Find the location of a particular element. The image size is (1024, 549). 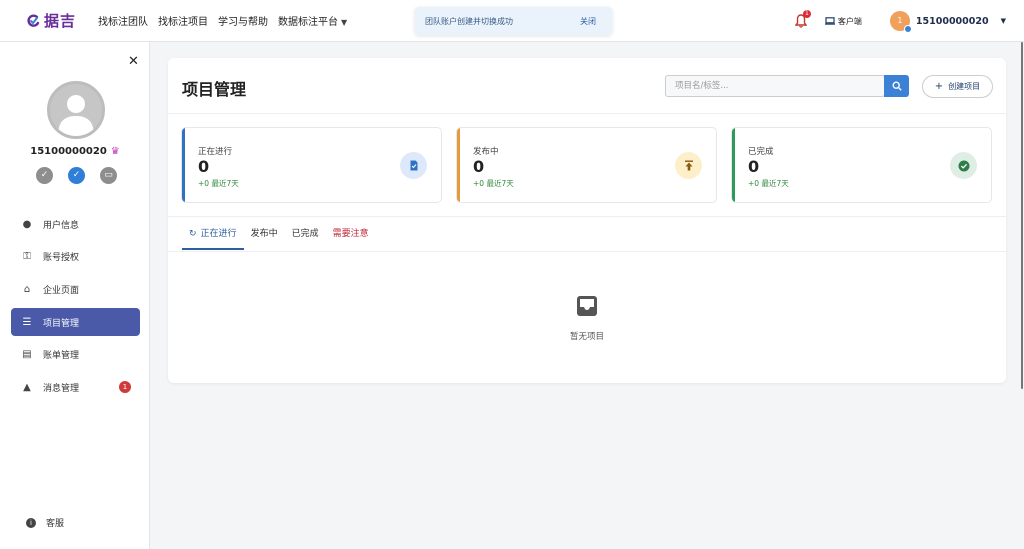

sidebar-item-billing: ▤ 账单管理 is located at coordinates (75, 355).